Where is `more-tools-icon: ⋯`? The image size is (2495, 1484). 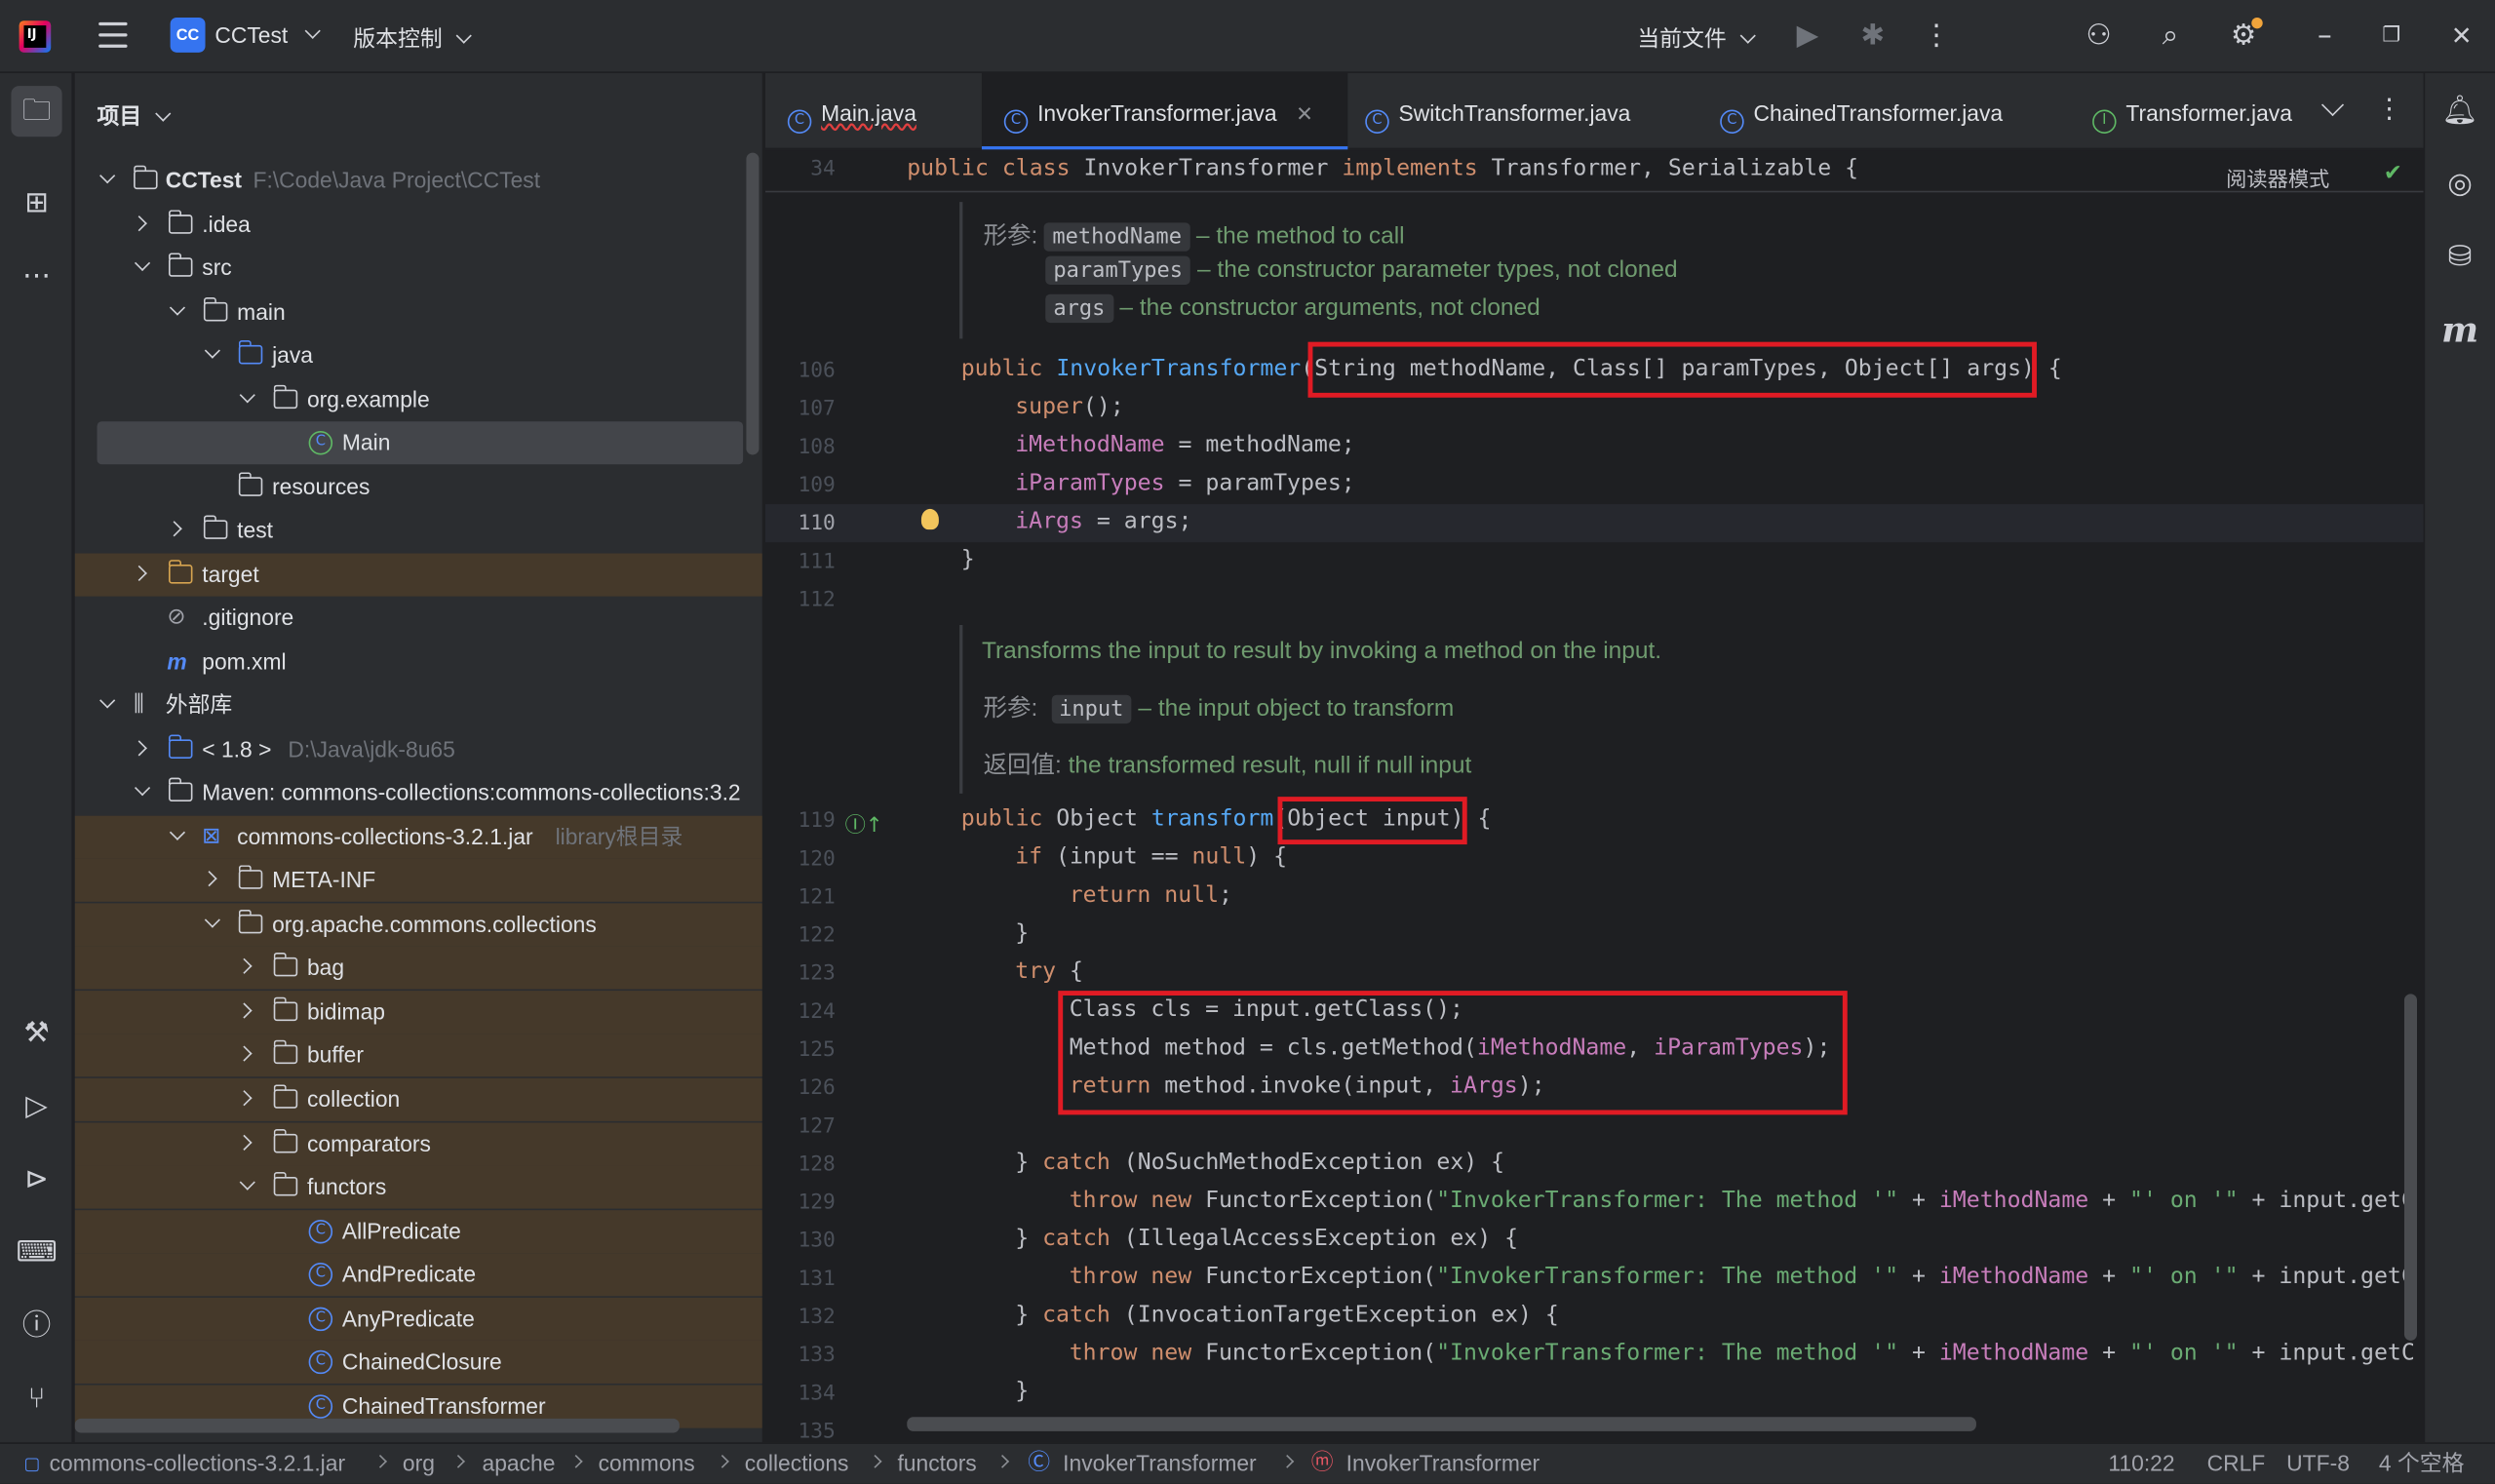
more-tools-icon: ⋯ is located at coordinates (36, 277).